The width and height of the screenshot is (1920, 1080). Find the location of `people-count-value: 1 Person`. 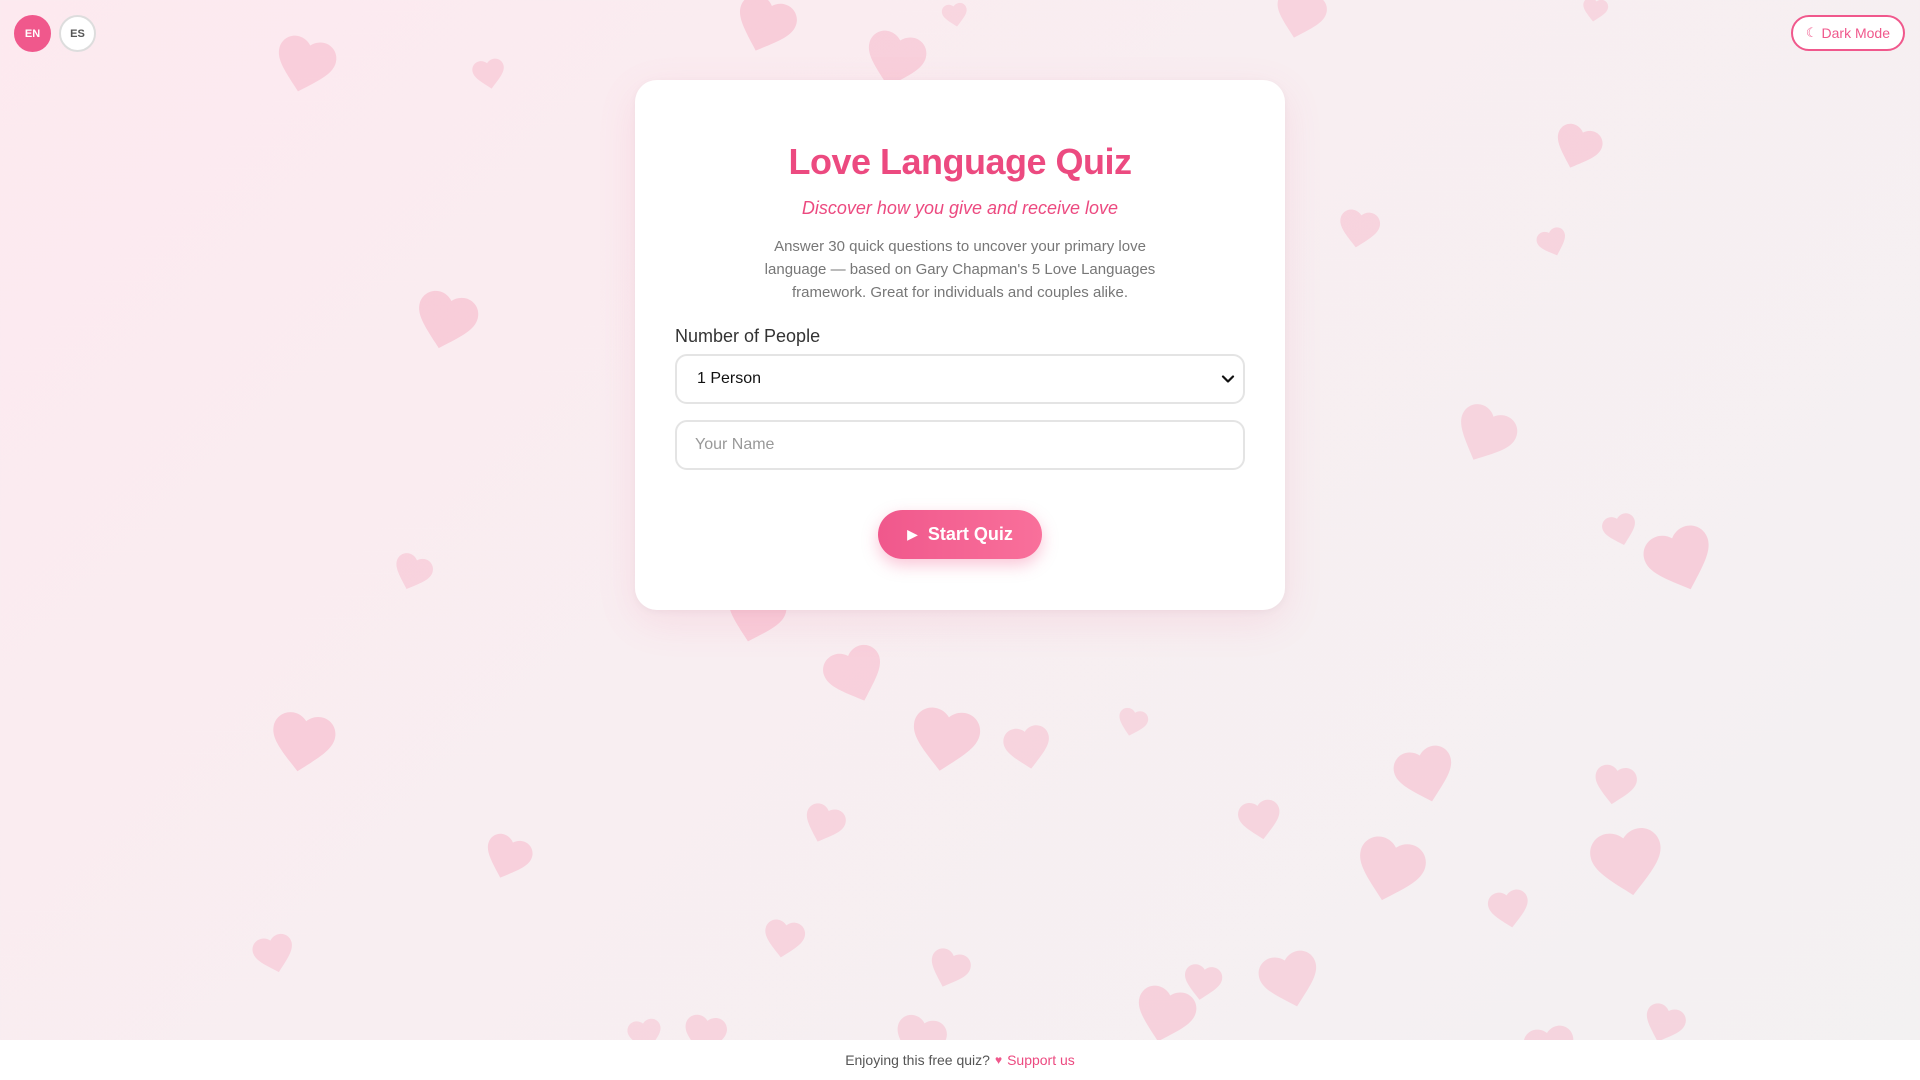

people-count-value: 1 Person is located at coordinates (729, 378).